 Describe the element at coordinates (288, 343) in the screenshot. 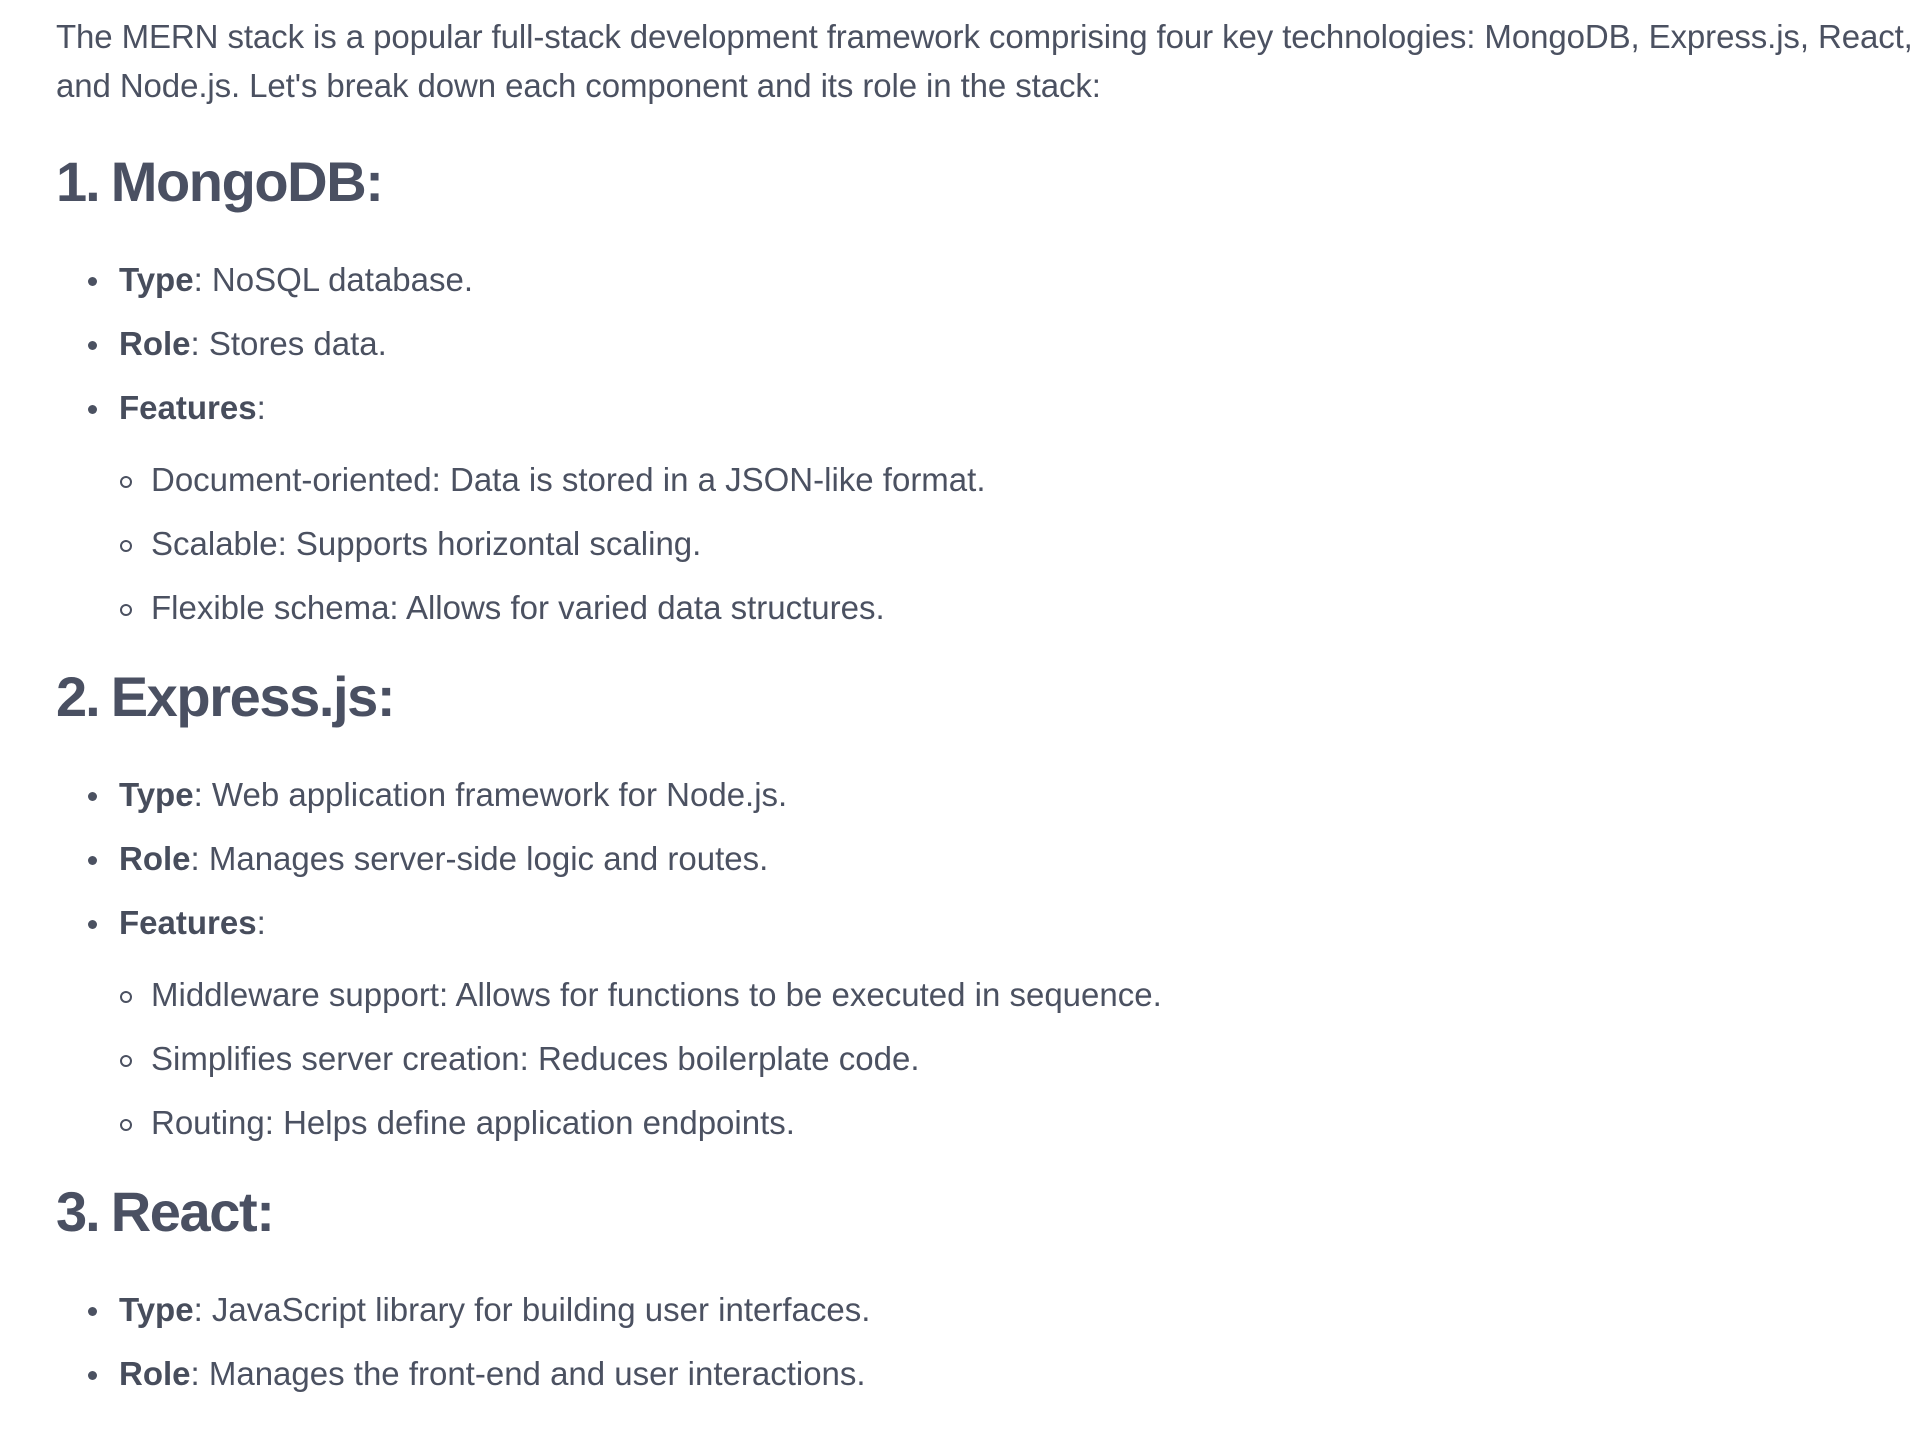

I see `item-text: : Stores data.` at that location.